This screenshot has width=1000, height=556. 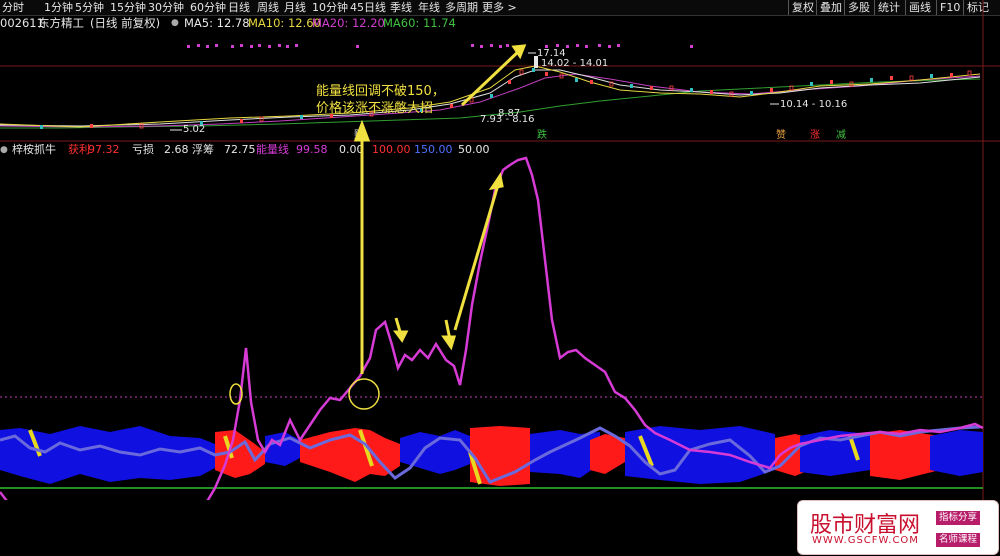 I want to click on label-mid2: 7.93 - 8.16, so click(x=507, y=119).